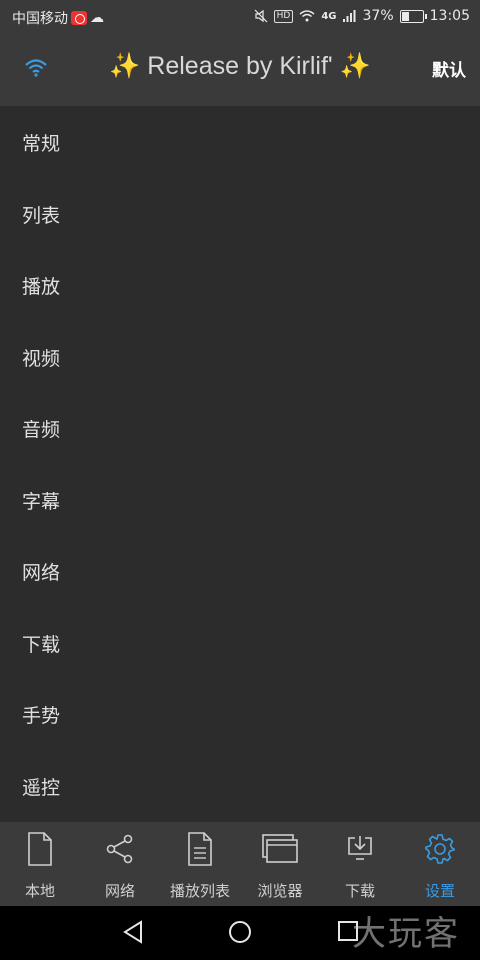 This screenshot has height=960, width=480. I want to click on settings-item-network: 网络, so click(240, 571).